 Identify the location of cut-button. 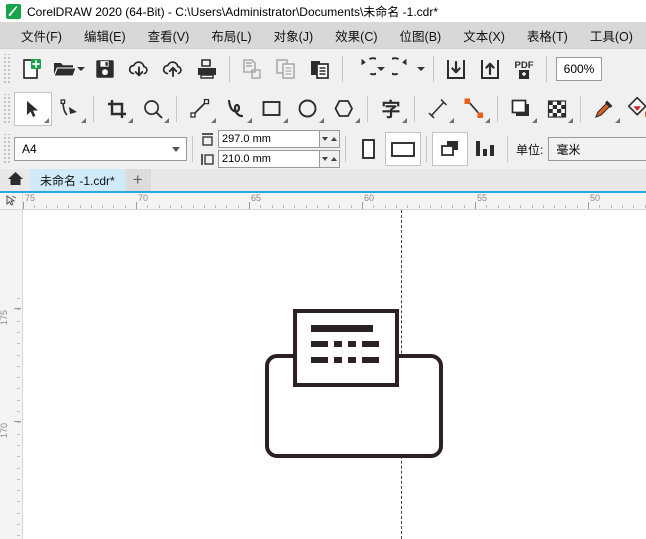
(252, 69).